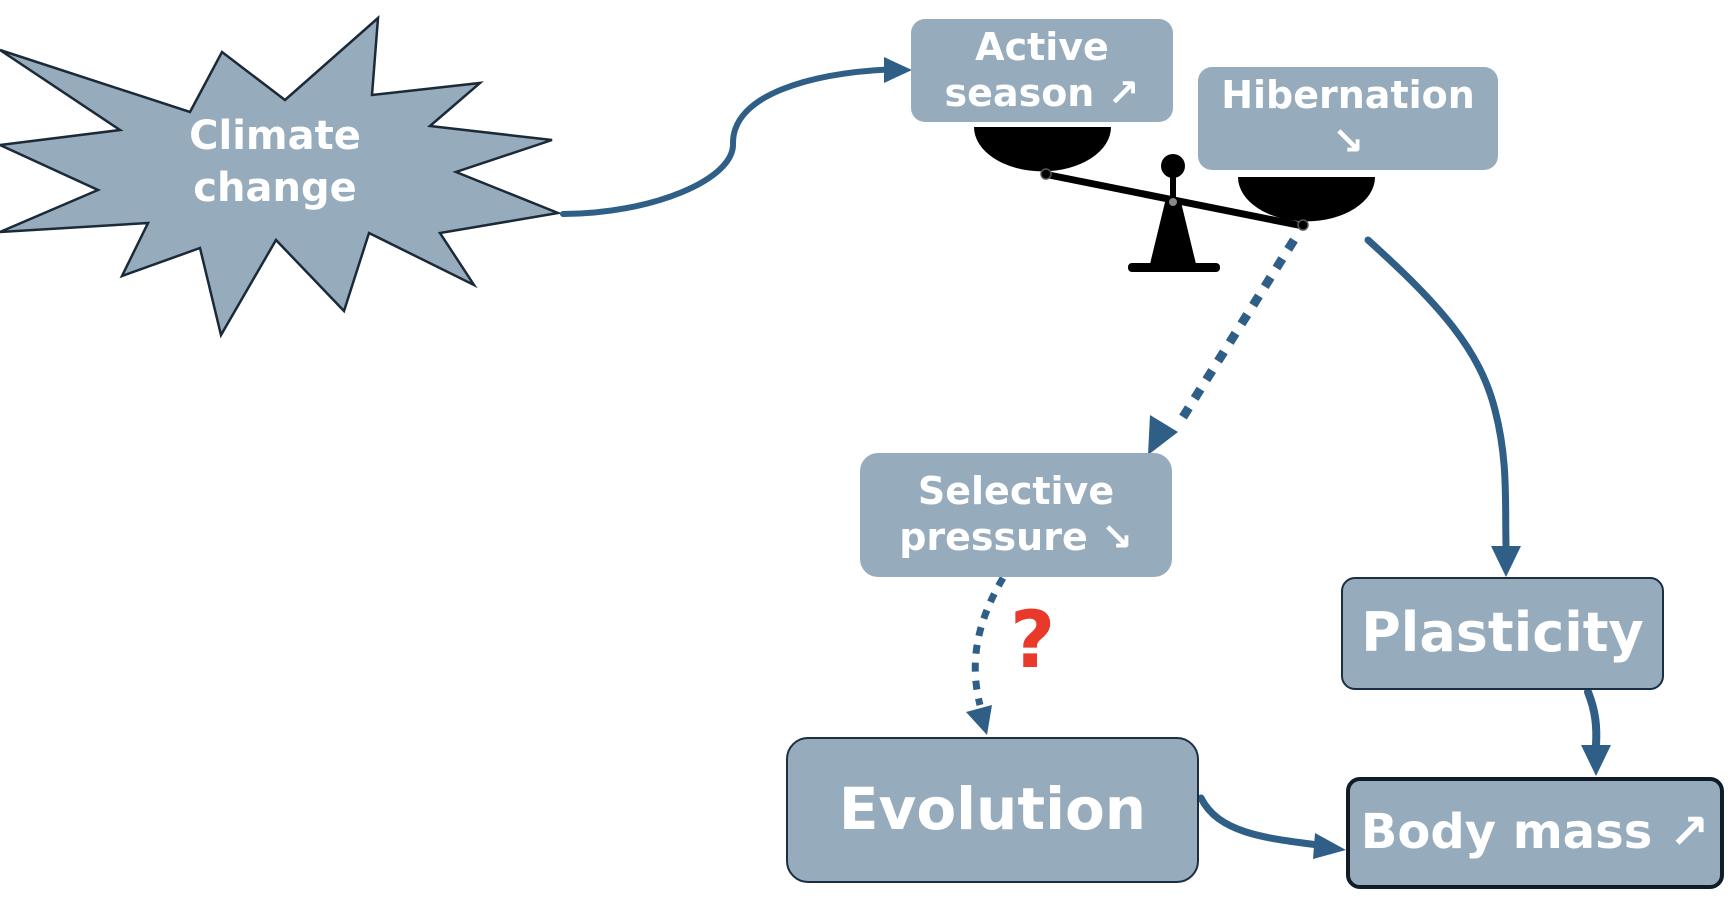  Describe the element at coordinates (989, 641) in the screenshot. I see `dotted-arrow-selective-to-evolution` at that location.